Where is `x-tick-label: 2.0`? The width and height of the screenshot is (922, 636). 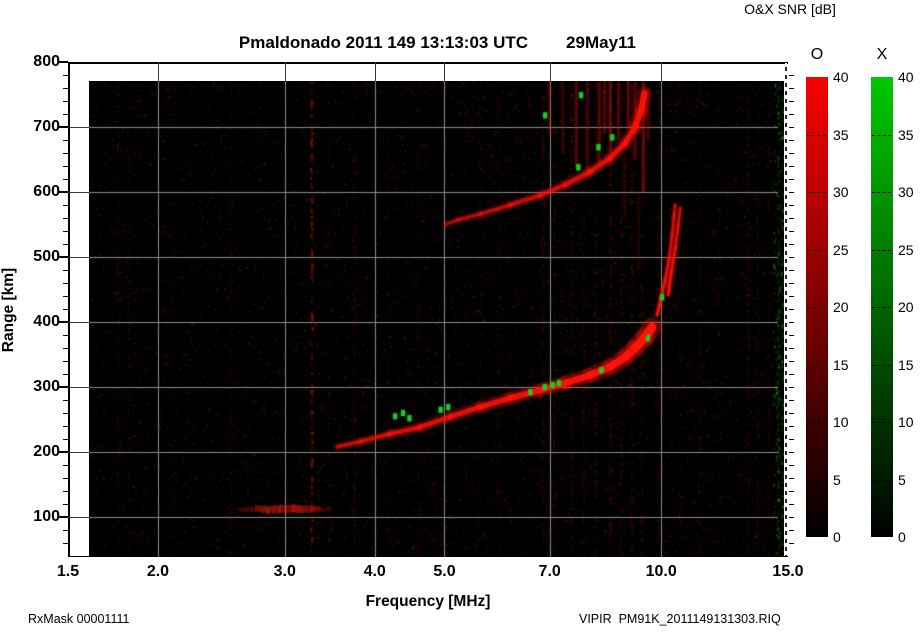
x-tick-label: 2.0 is located at coordinates (158, 571).